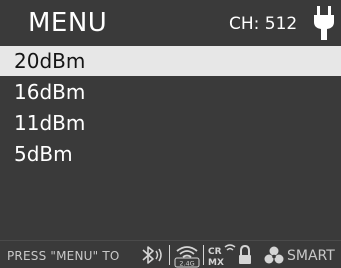  I want to click on mode-label: SMART, so click(311, 256).